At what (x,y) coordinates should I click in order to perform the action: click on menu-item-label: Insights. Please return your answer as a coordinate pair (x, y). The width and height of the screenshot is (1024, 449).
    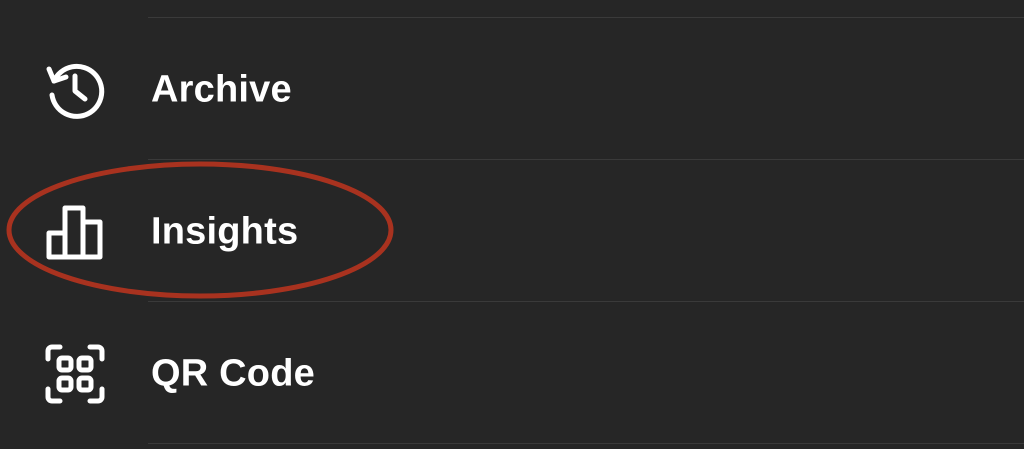
    Looking at the image, I should click on (225, 231).